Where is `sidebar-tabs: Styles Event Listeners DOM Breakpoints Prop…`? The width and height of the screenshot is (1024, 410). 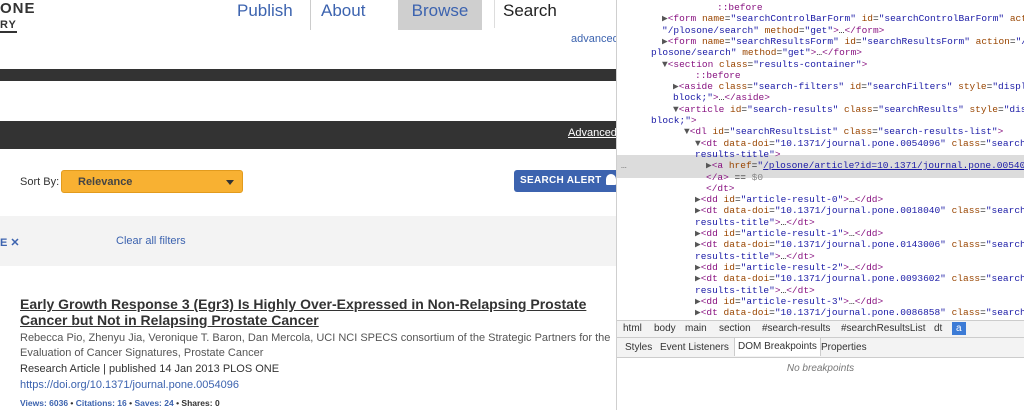
sidebar-tabs: Styles Event Listeners DOM Breakpoints Prop… is located at coordinates (820, 348).